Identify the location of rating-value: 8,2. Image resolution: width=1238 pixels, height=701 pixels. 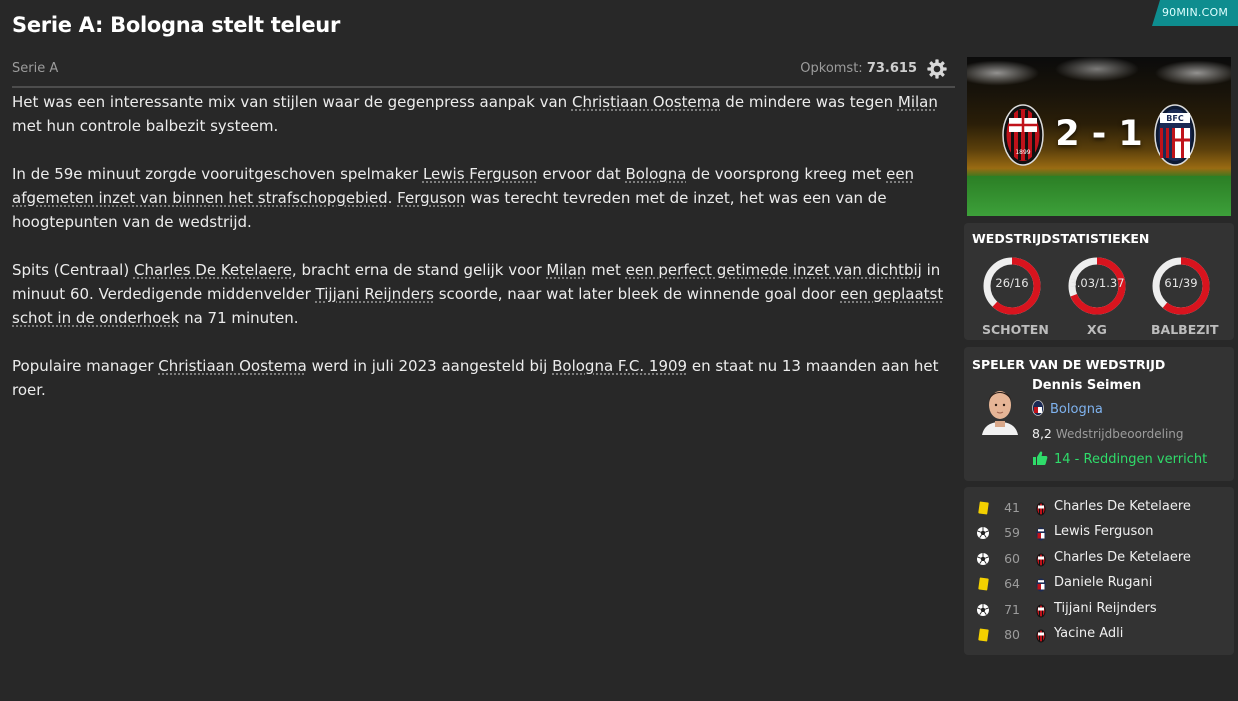
(1042, 433).